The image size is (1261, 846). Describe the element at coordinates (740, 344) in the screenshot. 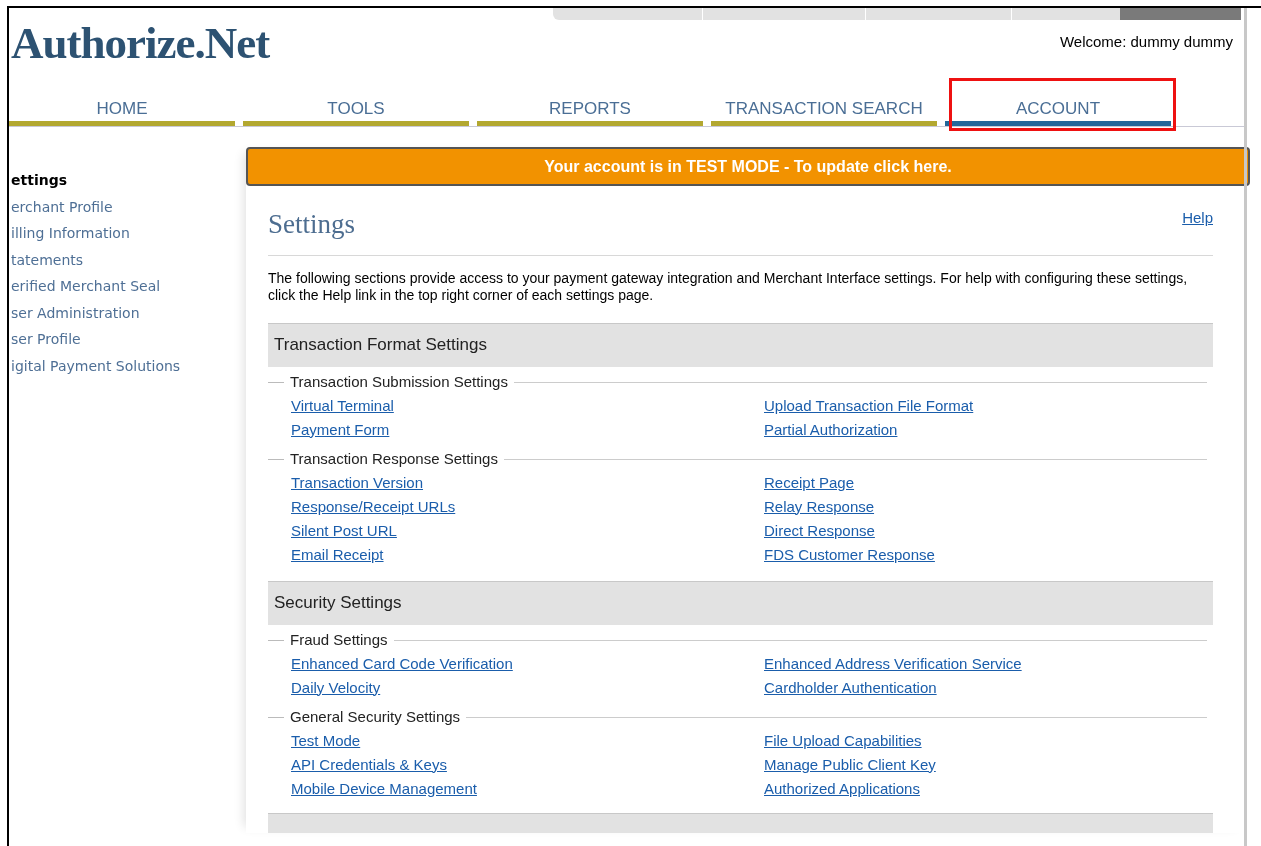

I see `section-header: Transaction Format Settings` at that location.